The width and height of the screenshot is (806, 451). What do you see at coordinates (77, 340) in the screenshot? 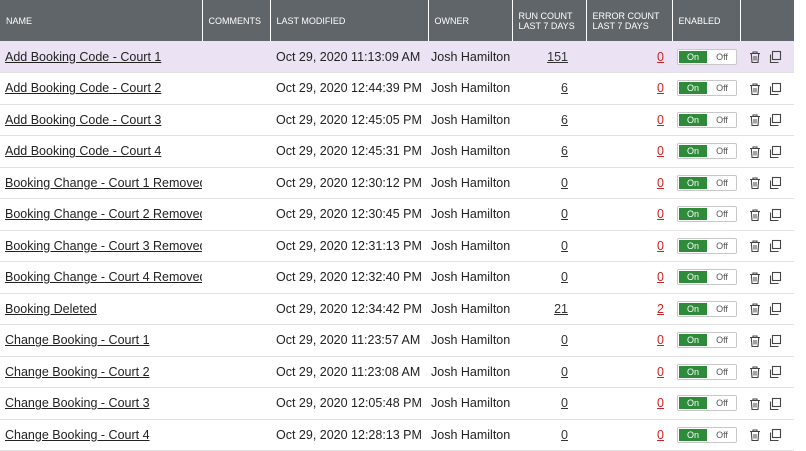
I see `row-name-link: Change Booking - Court 1` at bounding box center [77, 340].